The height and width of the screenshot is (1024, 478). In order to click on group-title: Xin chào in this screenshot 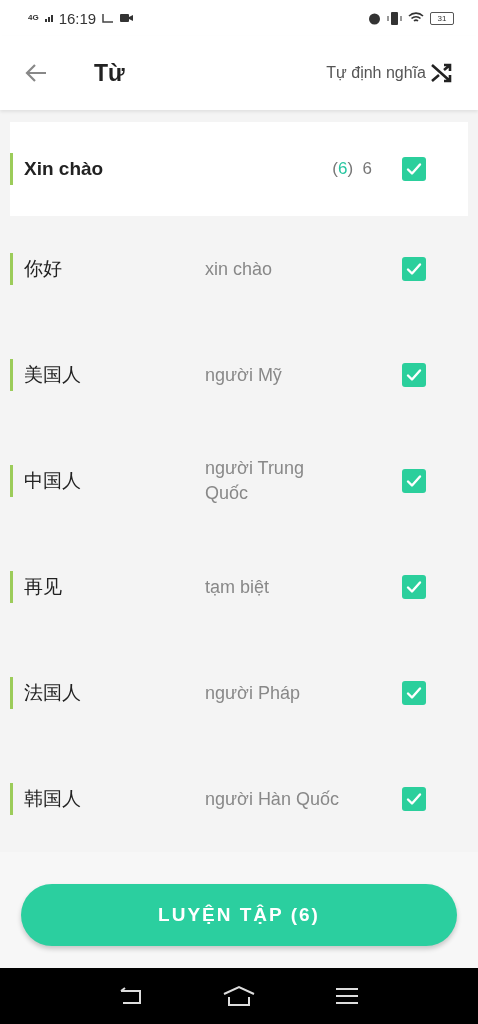, I will do `click(64, 169)`.